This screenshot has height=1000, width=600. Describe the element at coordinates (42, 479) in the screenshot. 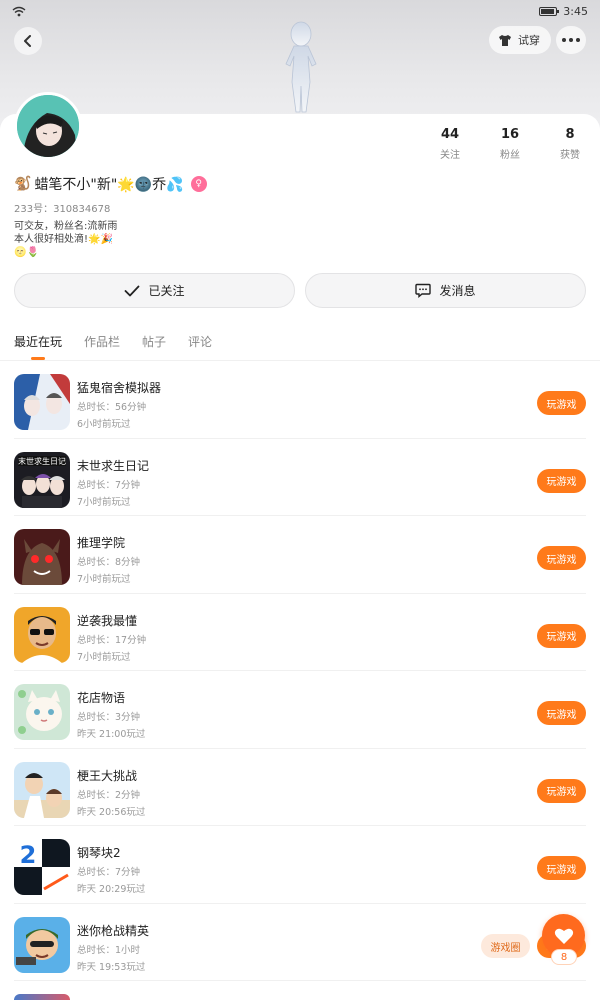

I see `game-icon: 末世求生日记` at that location.